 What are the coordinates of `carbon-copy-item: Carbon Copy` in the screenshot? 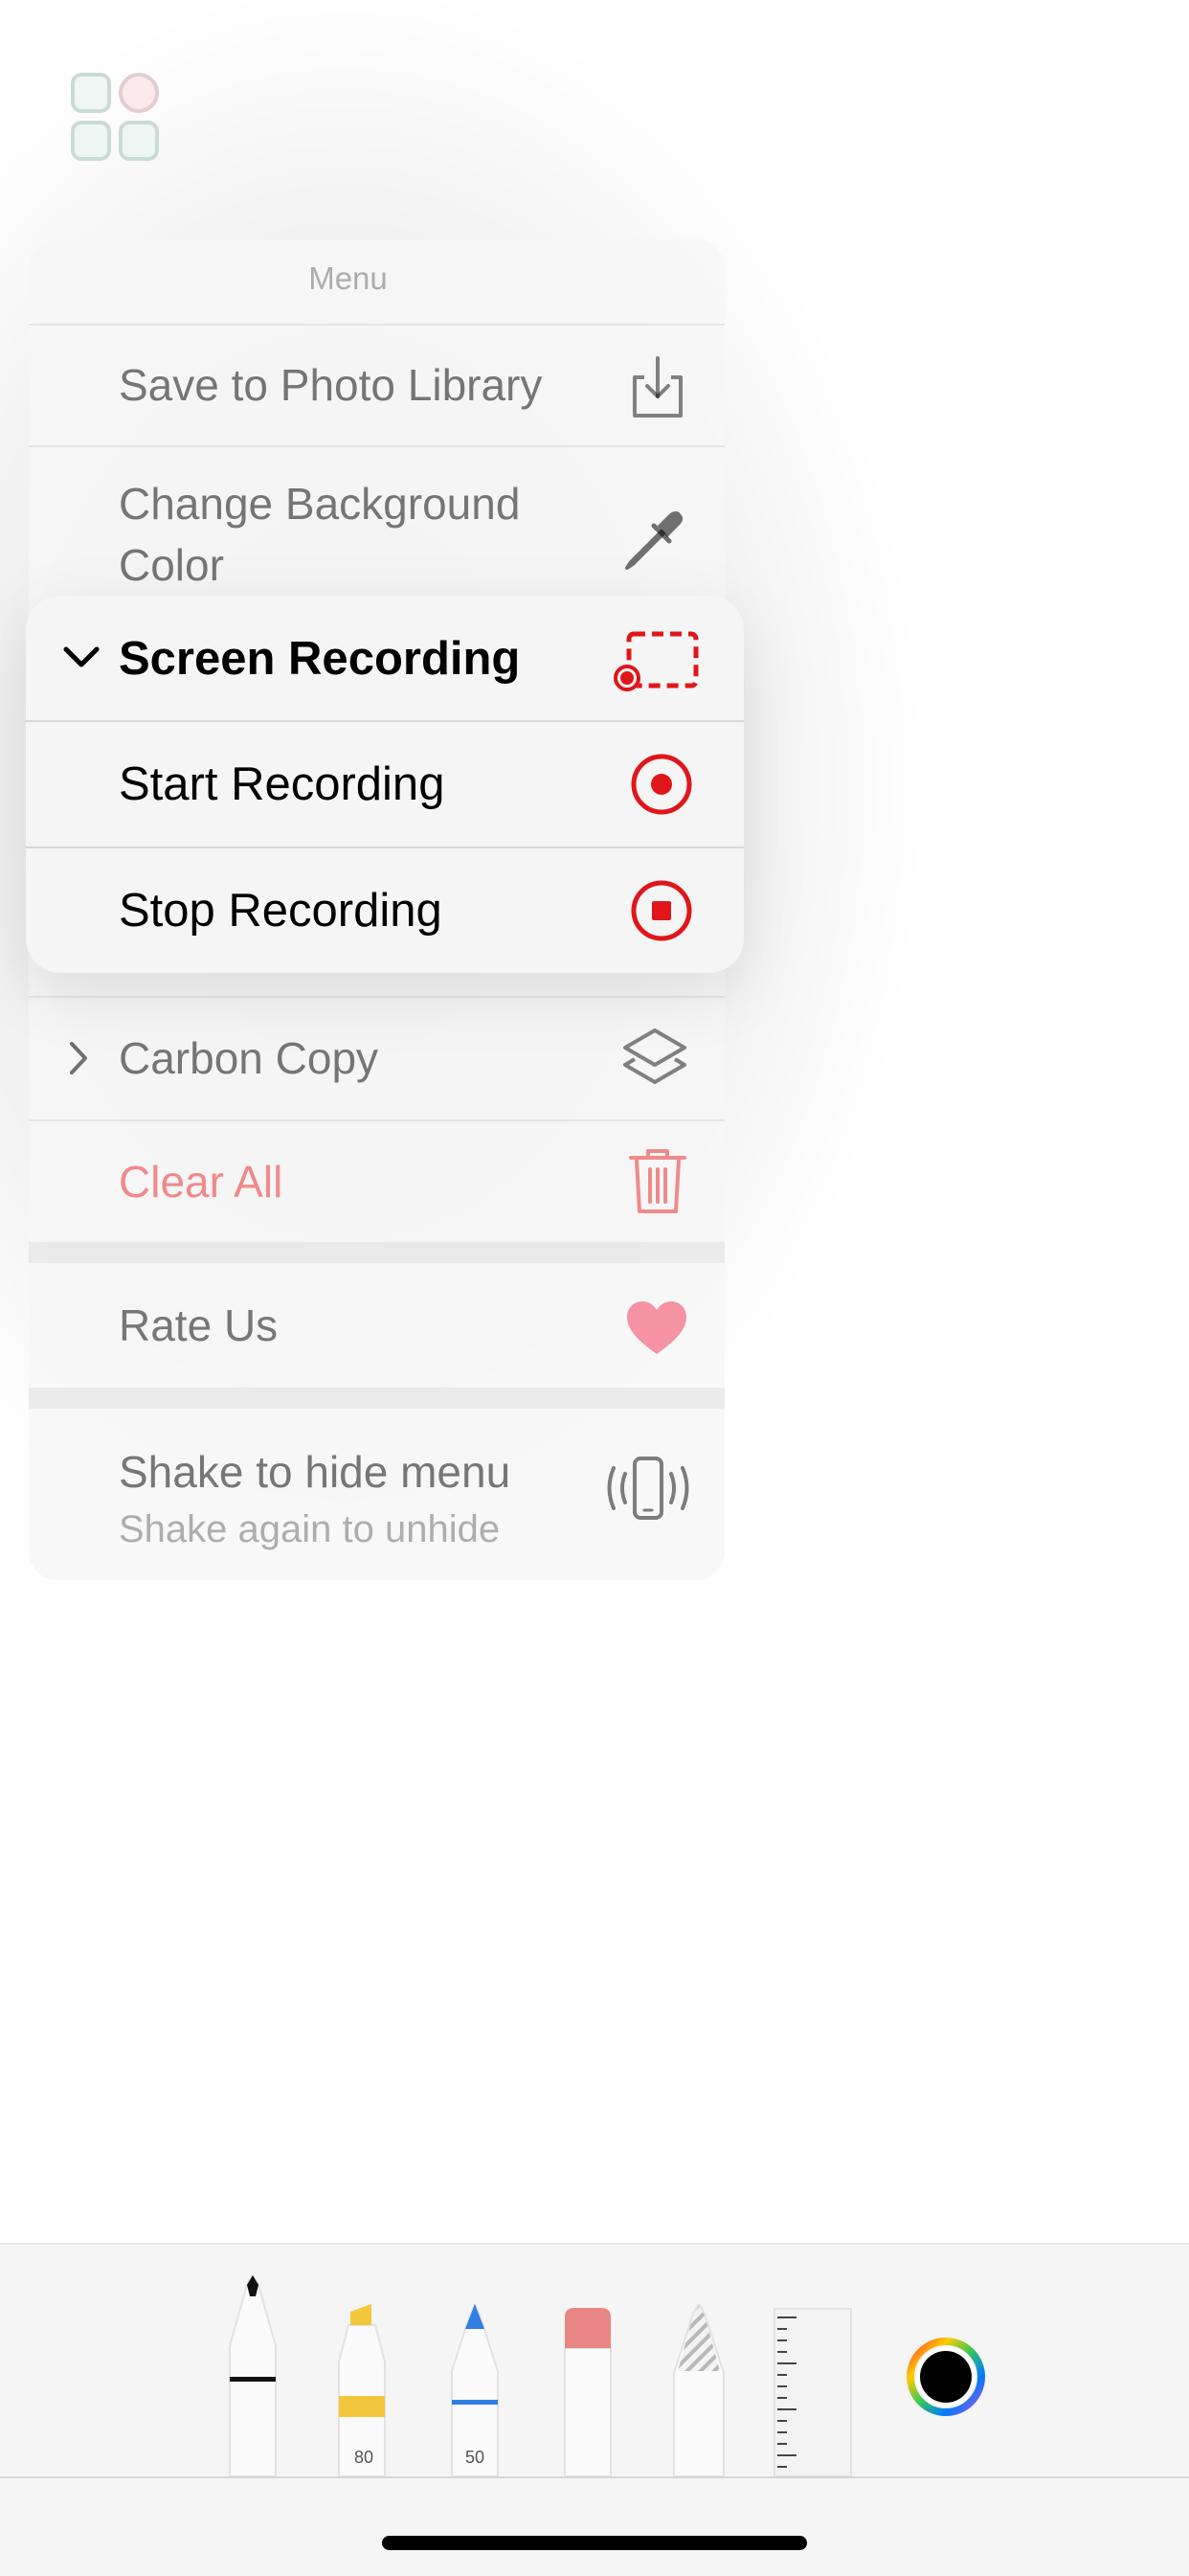 It's located at (377, 1058).